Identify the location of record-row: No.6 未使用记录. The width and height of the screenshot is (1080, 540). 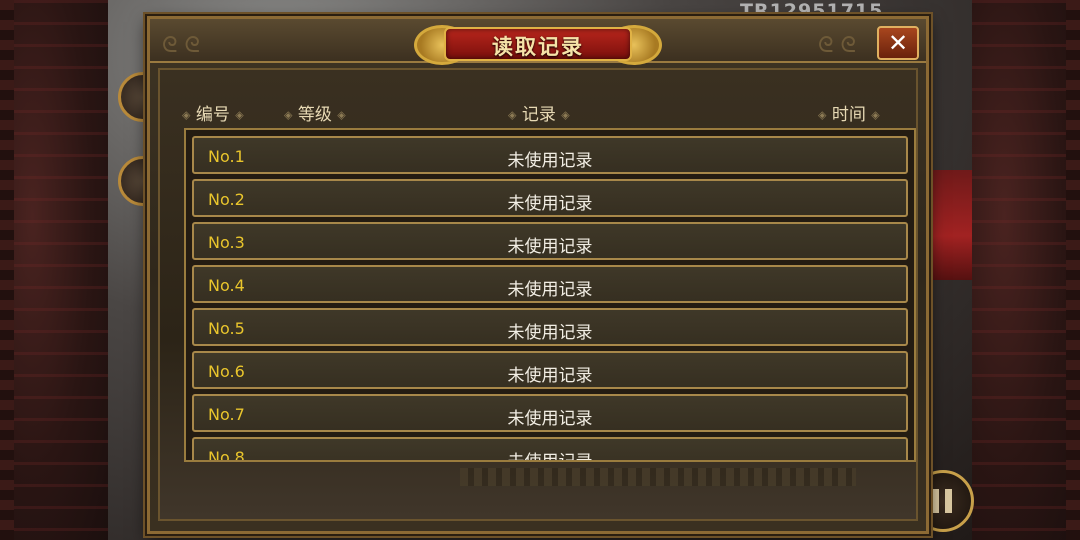
(550, 370).